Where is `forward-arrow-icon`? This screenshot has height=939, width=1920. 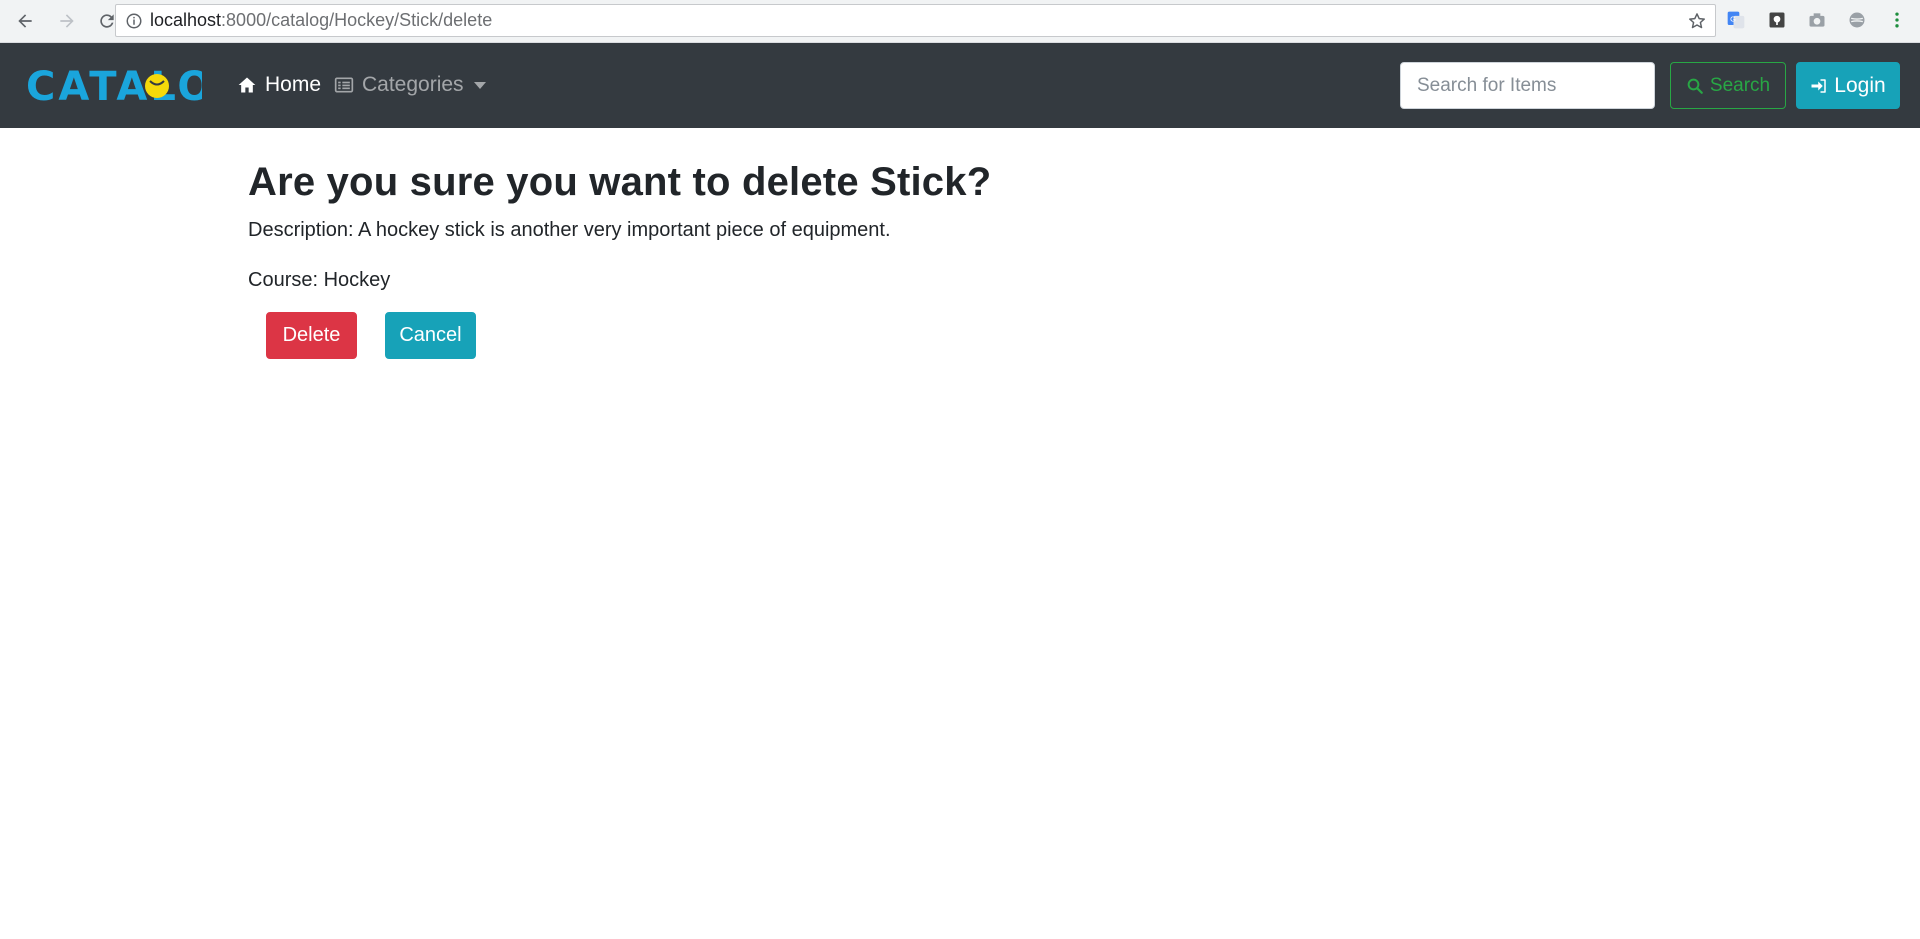 forward-arrow-icon is located at coordinates (67, 21).